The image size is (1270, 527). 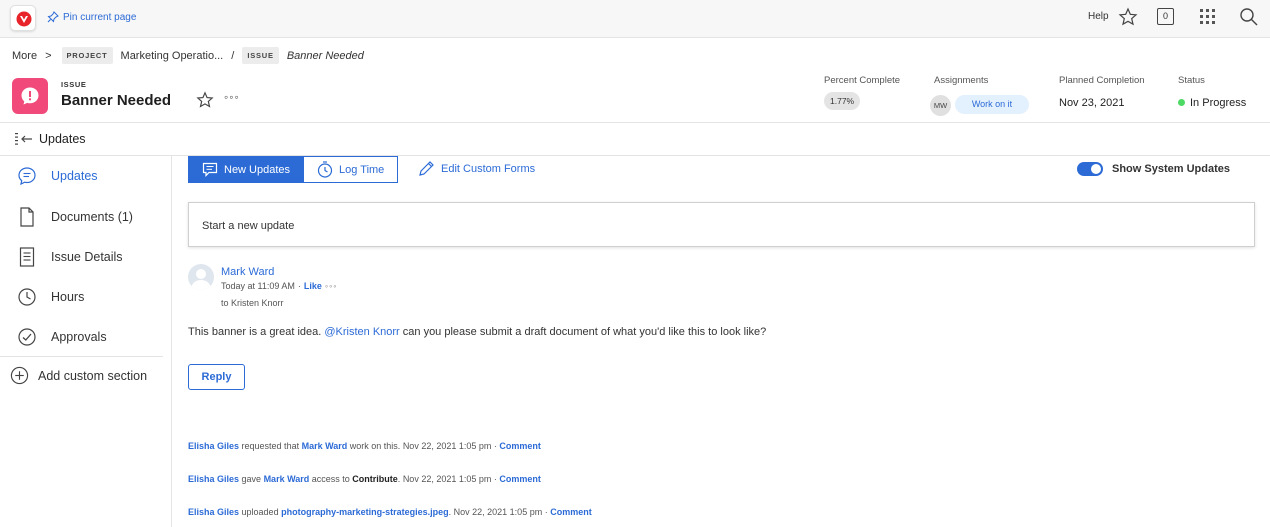 I want to click on system-text: access to, so click(x=331, y=479).